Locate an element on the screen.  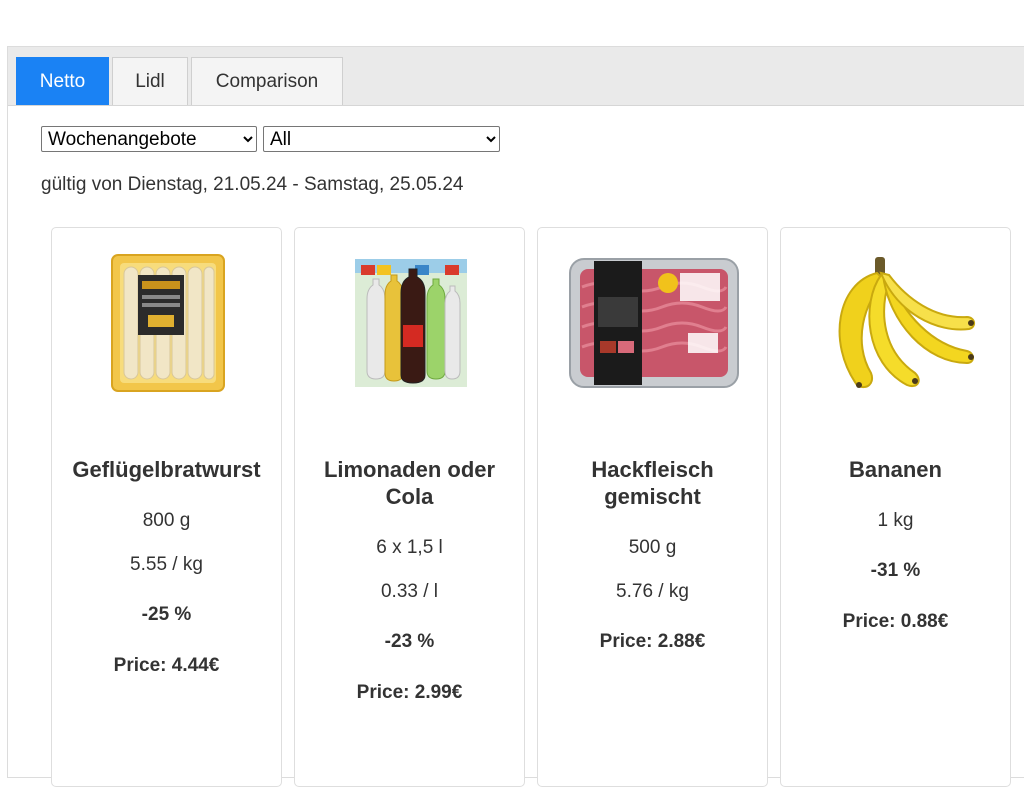
tab-lidl: Lidl is located at coordinates (150, 81).